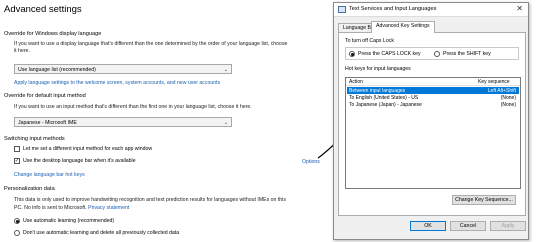 The image size is (540, 242). Describe the element at coordinates (403, 27) in the screenshot. I see `tab-advanced-key-settings: Advanced Key Settings` at that location.